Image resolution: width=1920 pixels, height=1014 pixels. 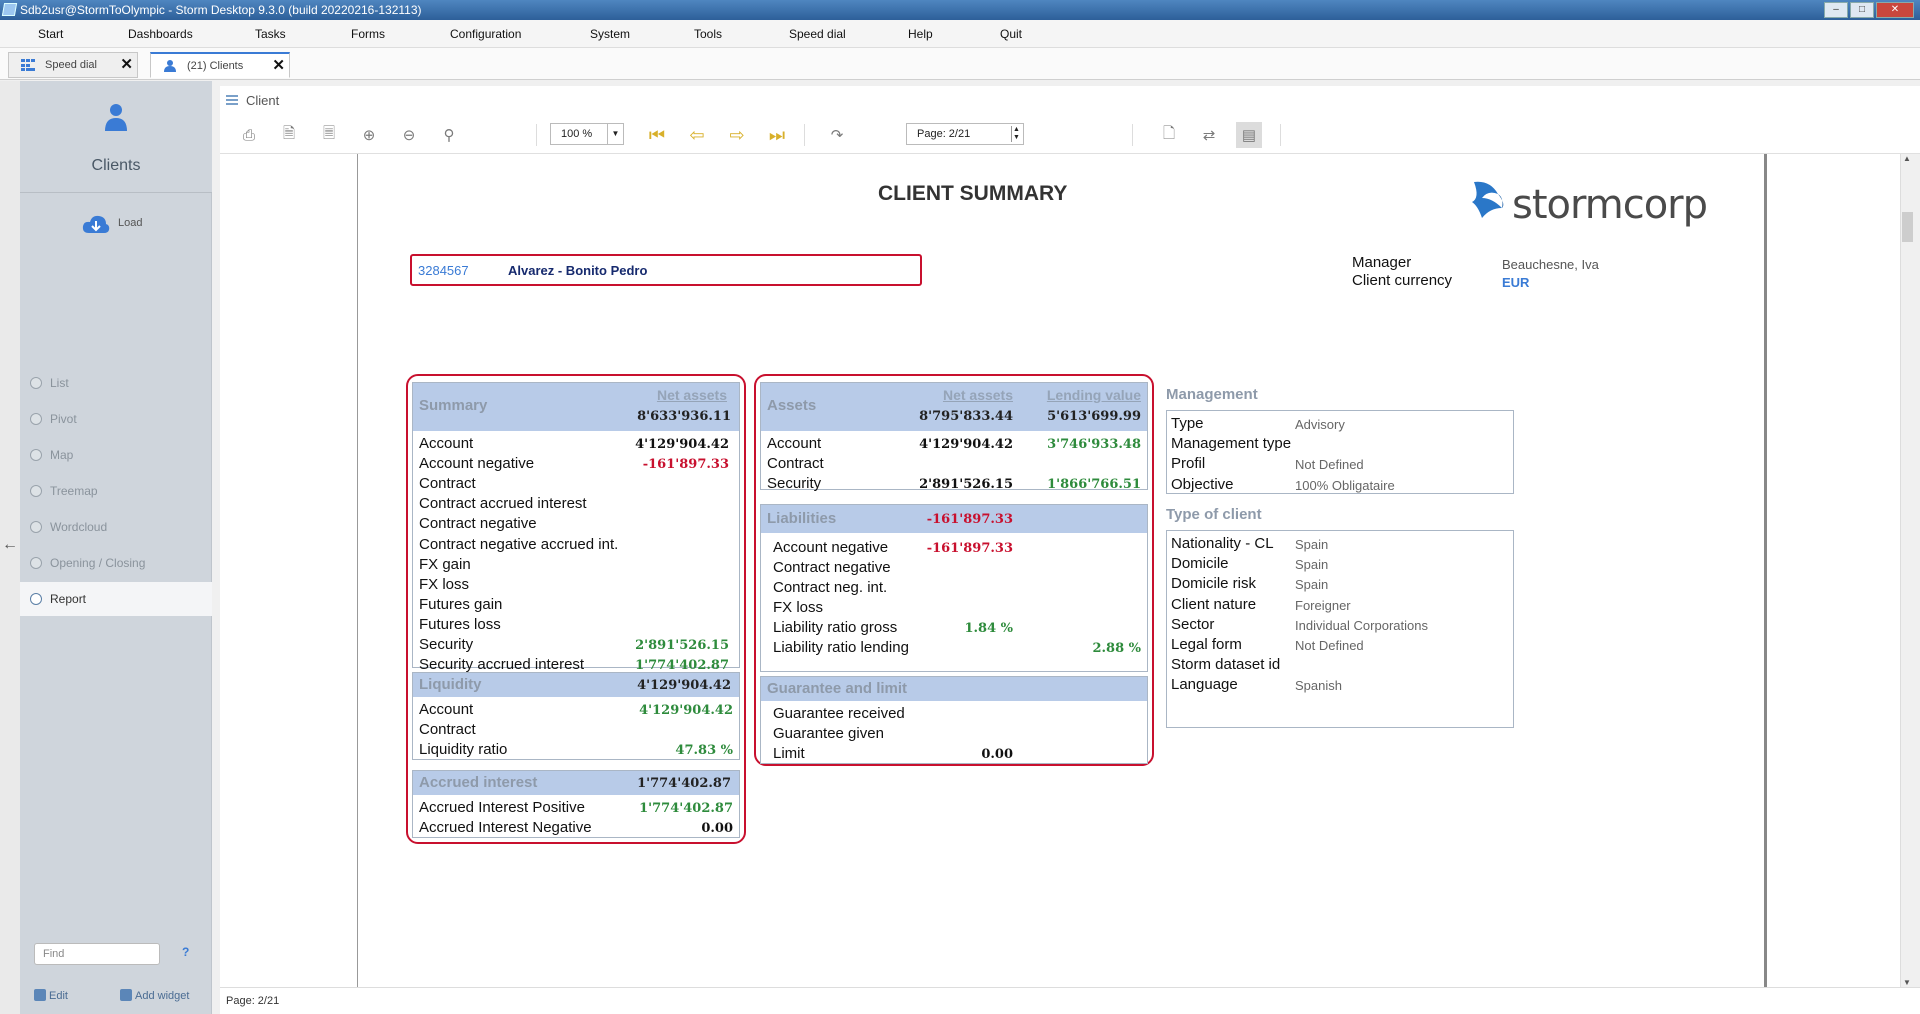 What do you see at coordinates (409, 135) in the screenshot?
I see `zoom-out-icon: ⊖` at bounding box center [409, 135].